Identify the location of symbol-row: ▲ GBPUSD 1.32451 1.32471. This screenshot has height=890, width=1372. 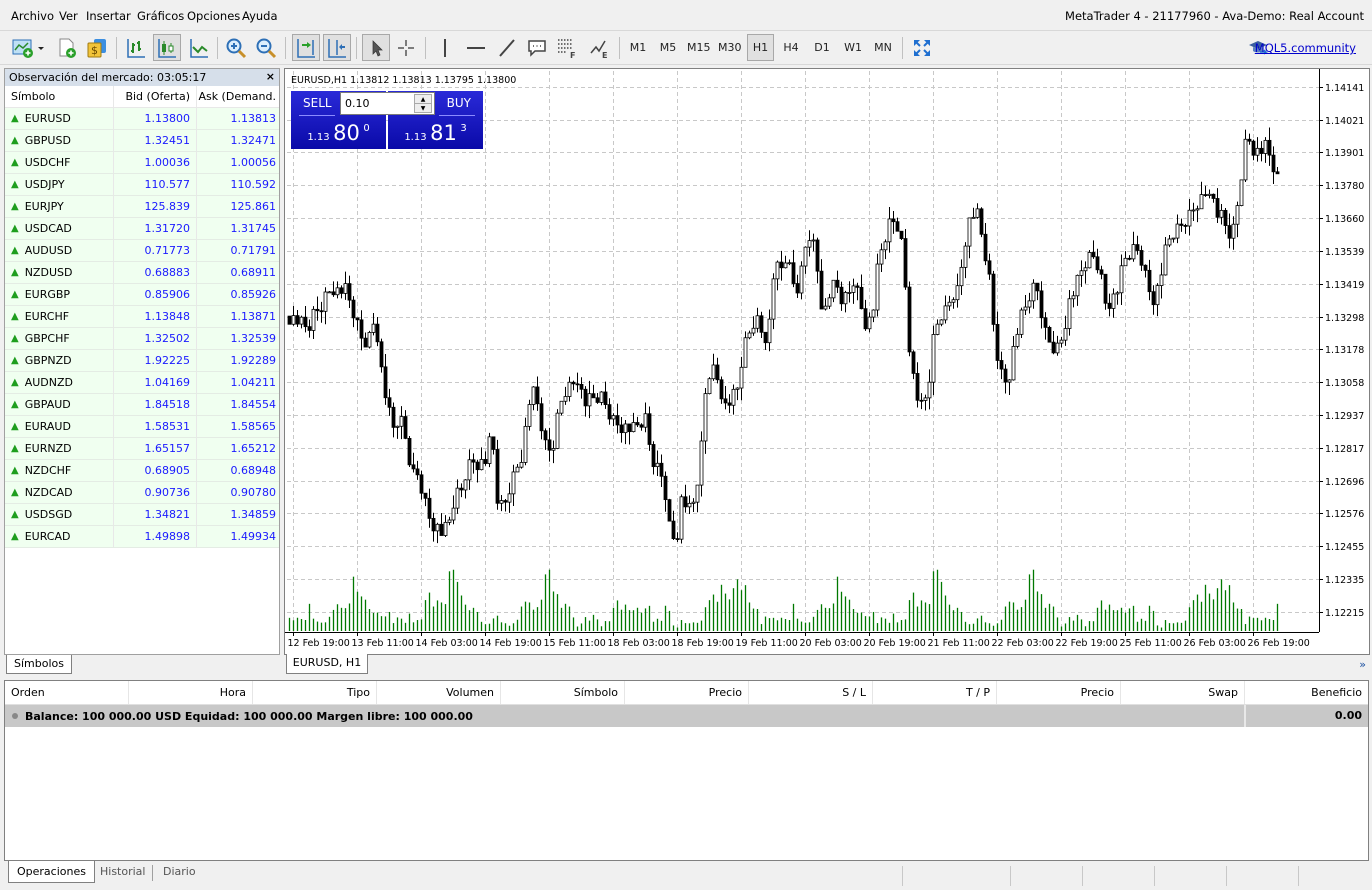
(142, 141).